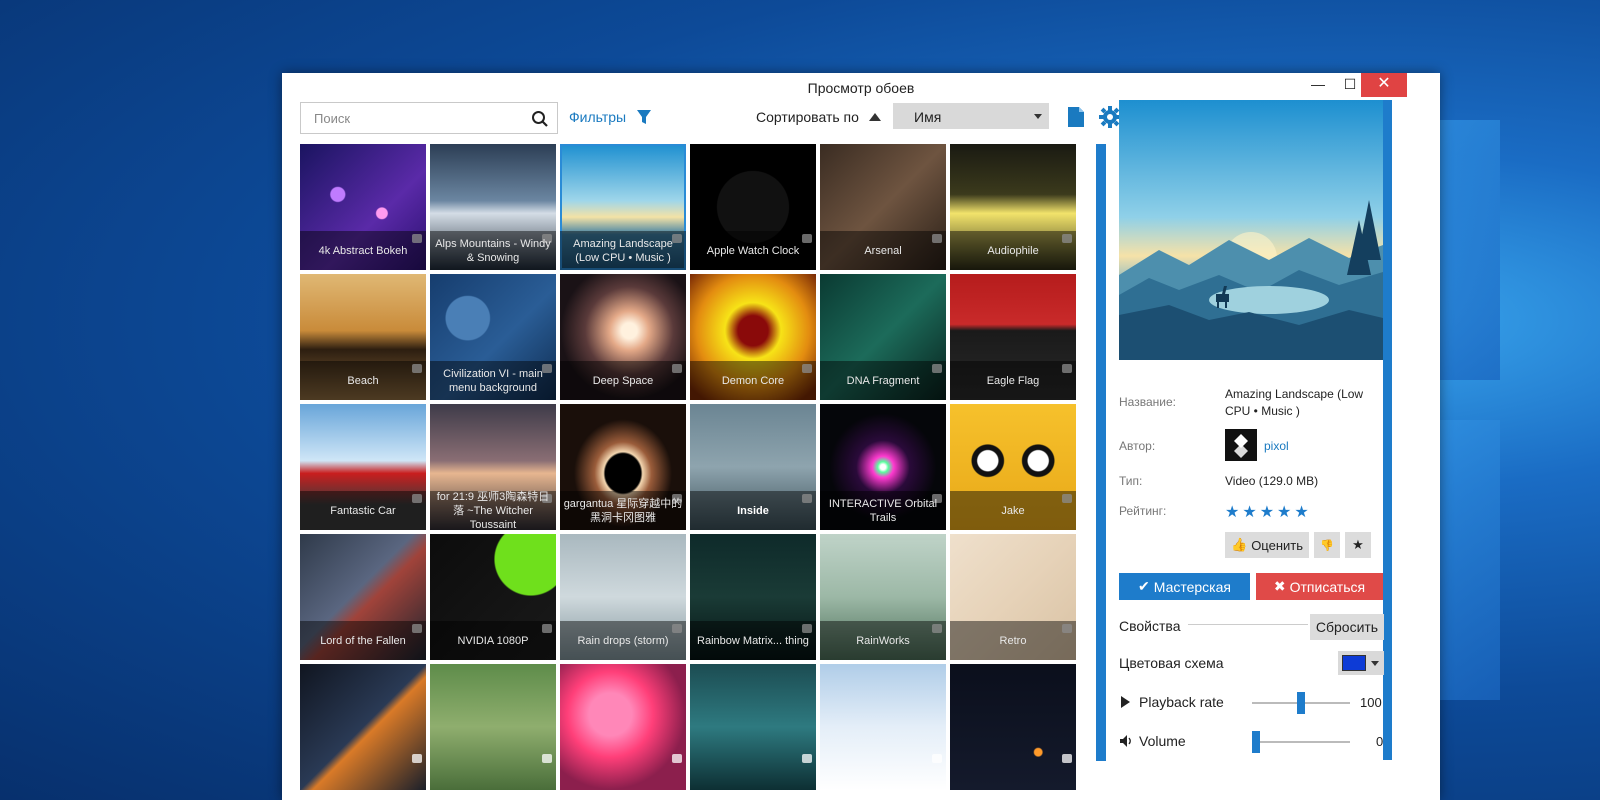  What do you see at coordinates (875, 117) in the screenshot?
I see `sort-direction-icon` at bounding box center [875, 117].